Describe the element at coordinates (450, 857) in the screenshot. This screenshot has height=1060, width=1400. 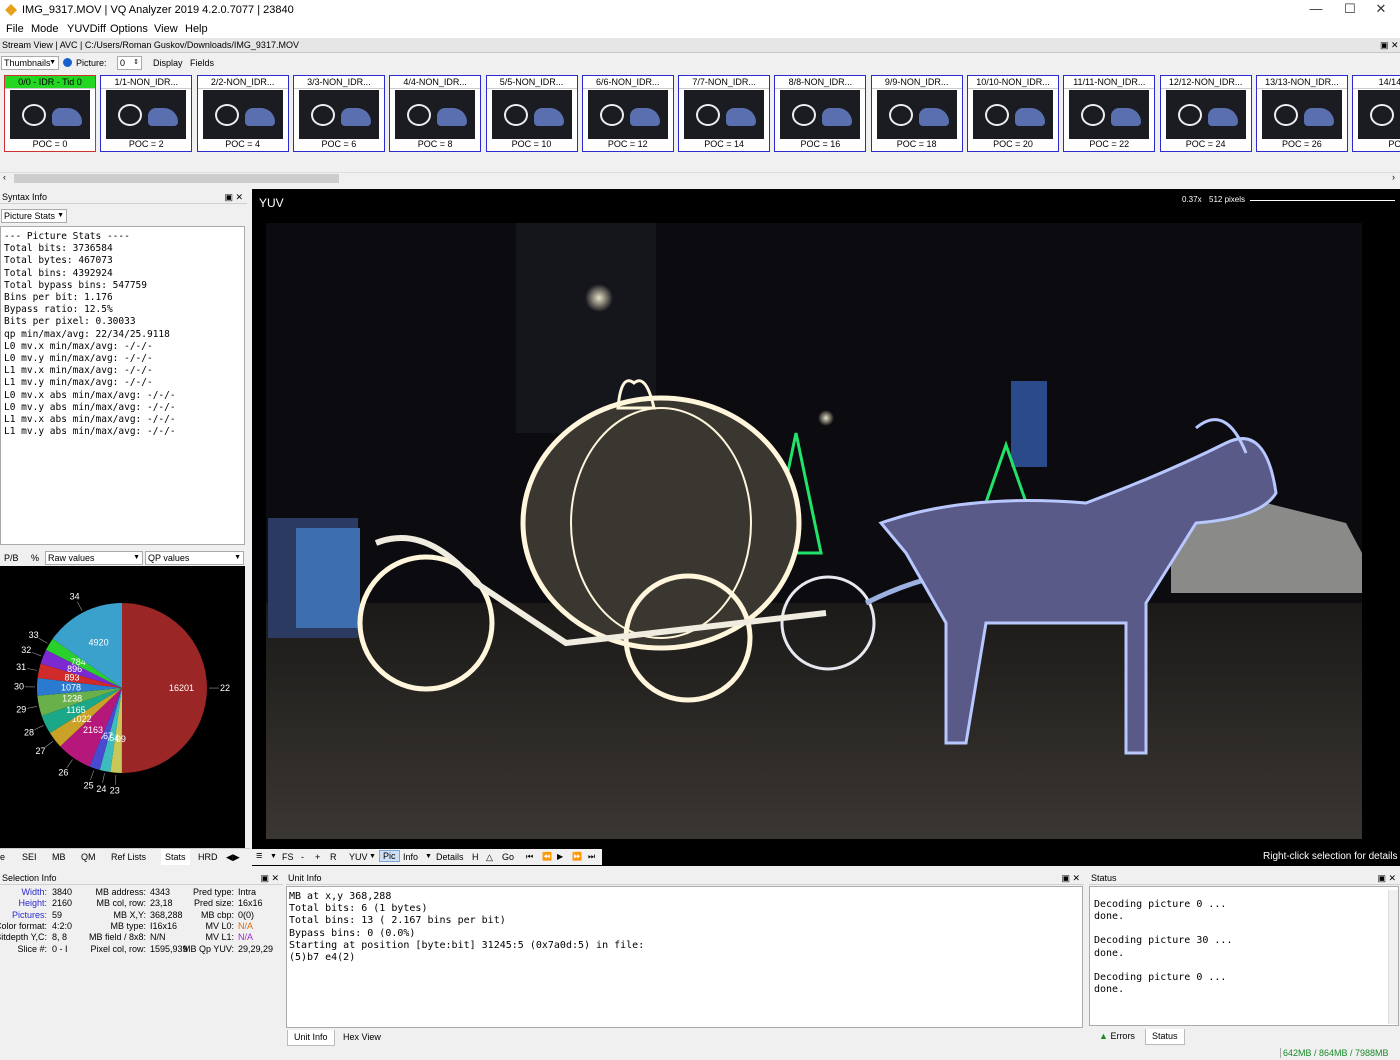
I see `details-toggle: Details` at that location.